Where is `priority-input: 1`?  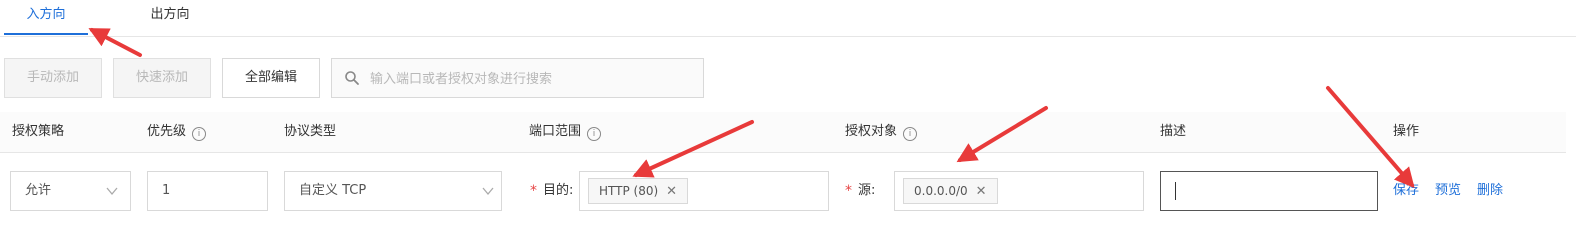 priority-input: 1 is located at coordinates (207, 191).